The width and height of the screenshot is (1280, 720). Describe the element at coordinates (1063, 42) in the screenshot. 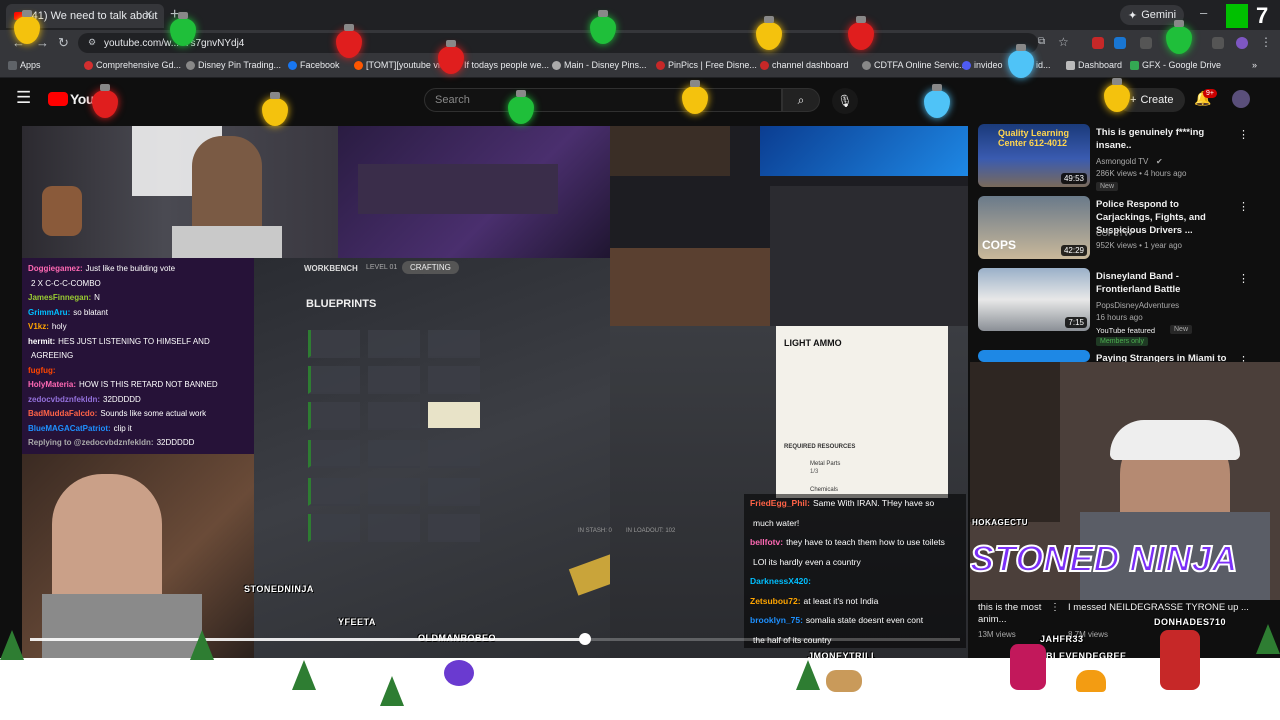

I see `bookmark-star-icon: ☆` at that location.